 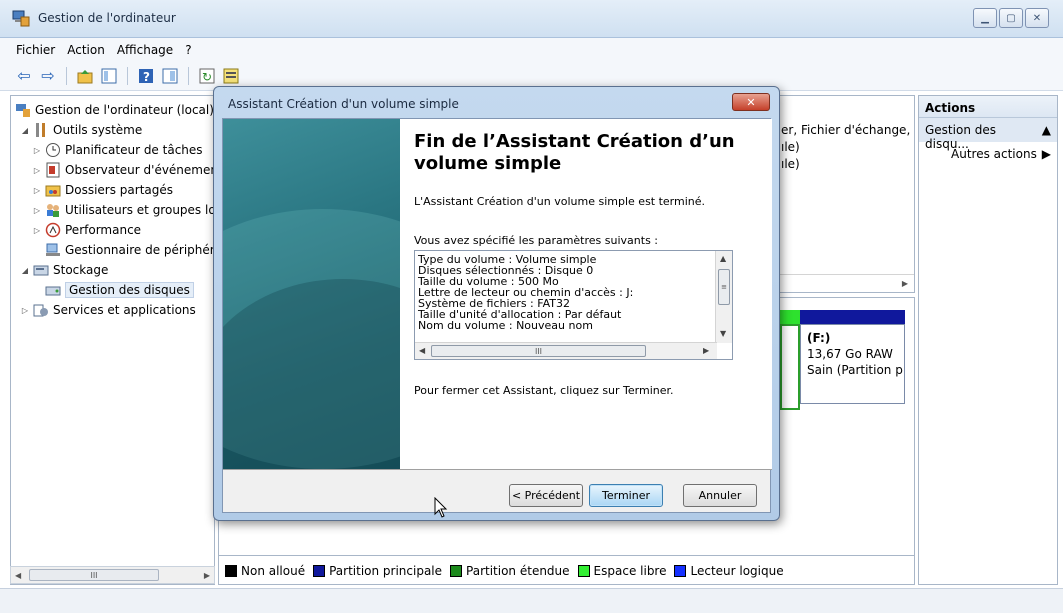 What do you see at coordinates (583, 571) in the screenshot?
I see `legend-swatch-free` at bounding box center [583, 571].